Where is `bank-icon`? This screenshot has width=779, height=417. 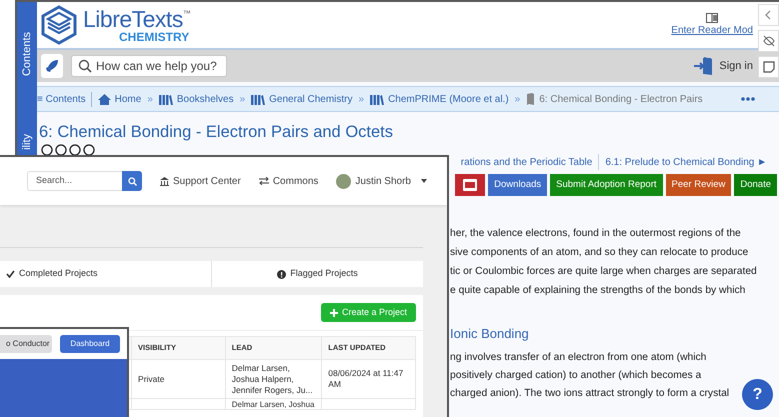 bank-icon is located at coordinates (164, 181).